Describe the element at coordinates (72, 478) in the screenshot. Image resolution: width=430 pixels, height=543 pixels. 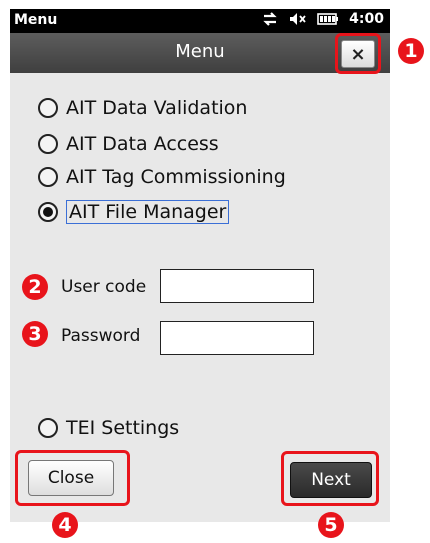
I see `callout-box-close-button` at that location.